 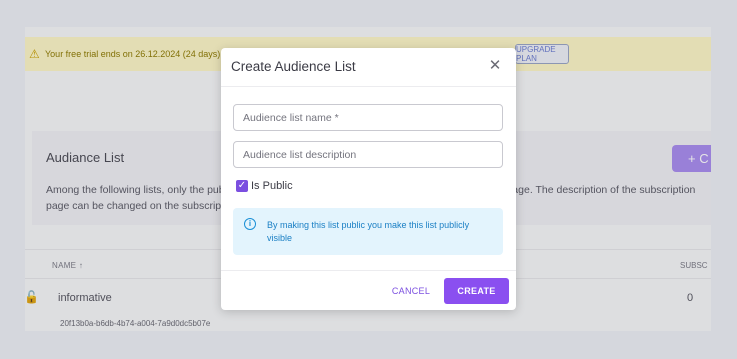 I want to click on cancel-button: CANCEL, so click(x=411, y=291).